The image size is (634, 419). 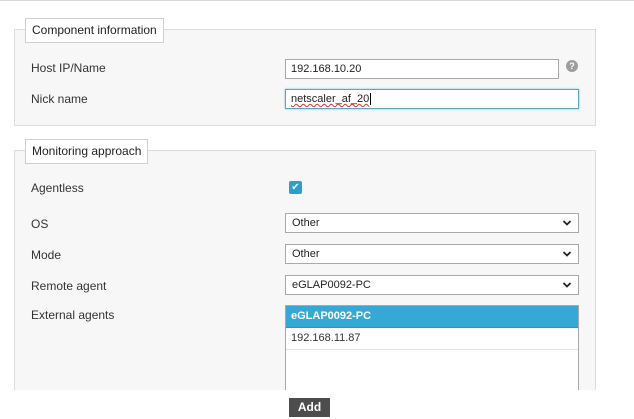 I want to click on agentless-checkbox: ✔, so click(x=295, y=187).